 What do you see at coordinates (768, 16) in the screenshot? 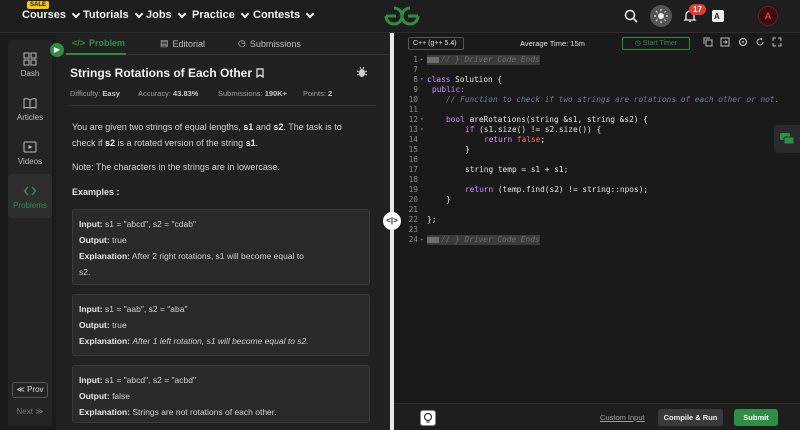
I see `avatar: A` at bounding box center [768, 16].